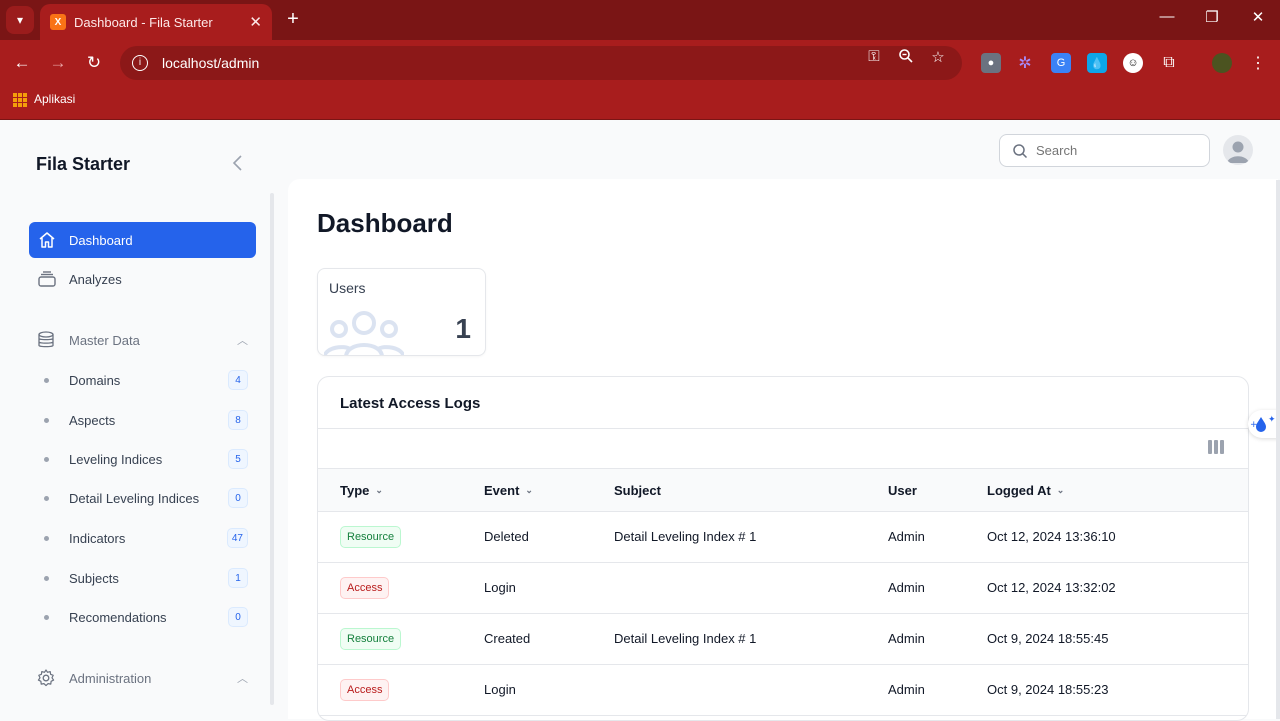 The height and width of the screenshot is (721, 1280). I want to click on url-text: localhost/admin, so click(211, 63).